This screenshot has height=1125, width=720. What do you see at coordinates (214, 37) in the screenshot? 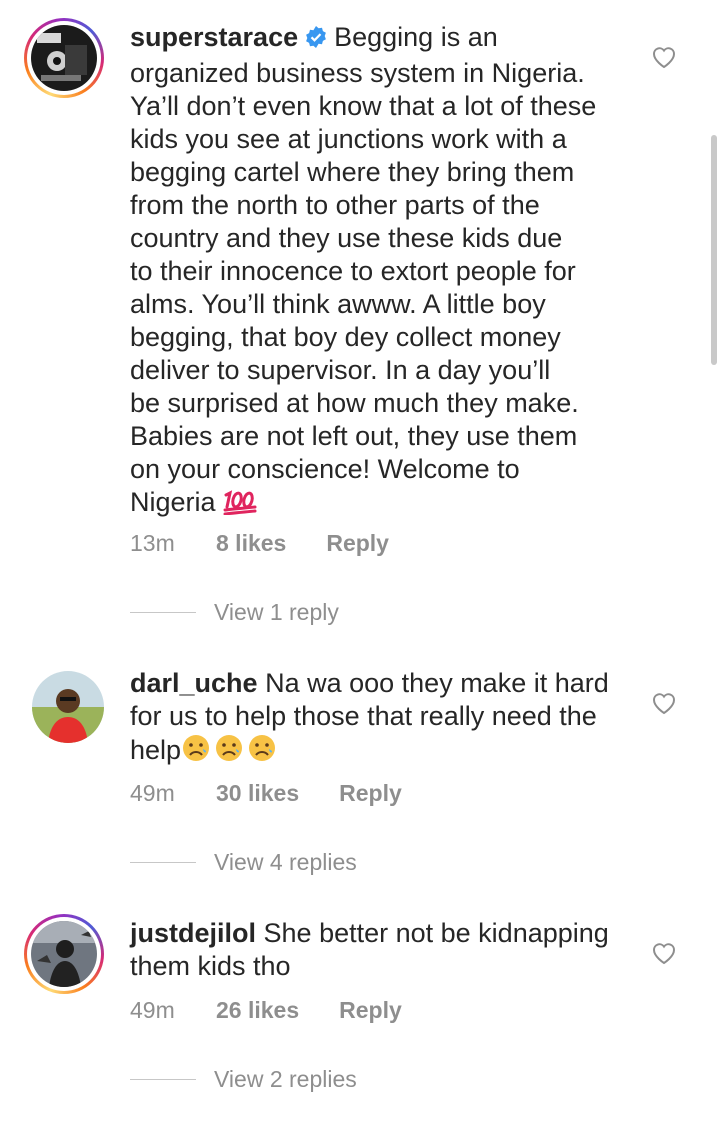
I see `username: superstarace` at bounding box center [214, 37].